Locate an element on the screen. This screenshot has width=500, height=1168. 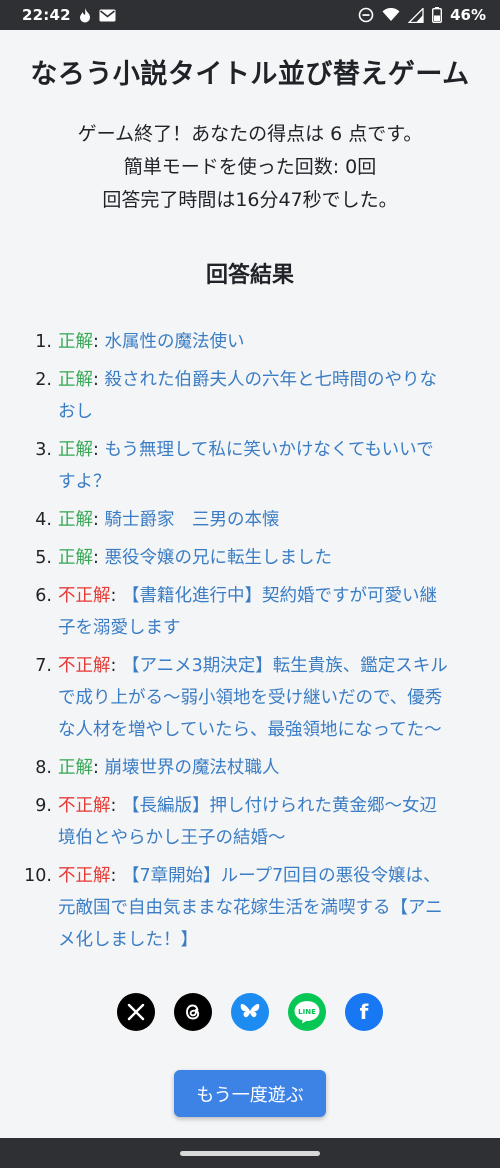
result-item: 1. 正解: 水属性の魔法使い is located at coordinates (250, 342).